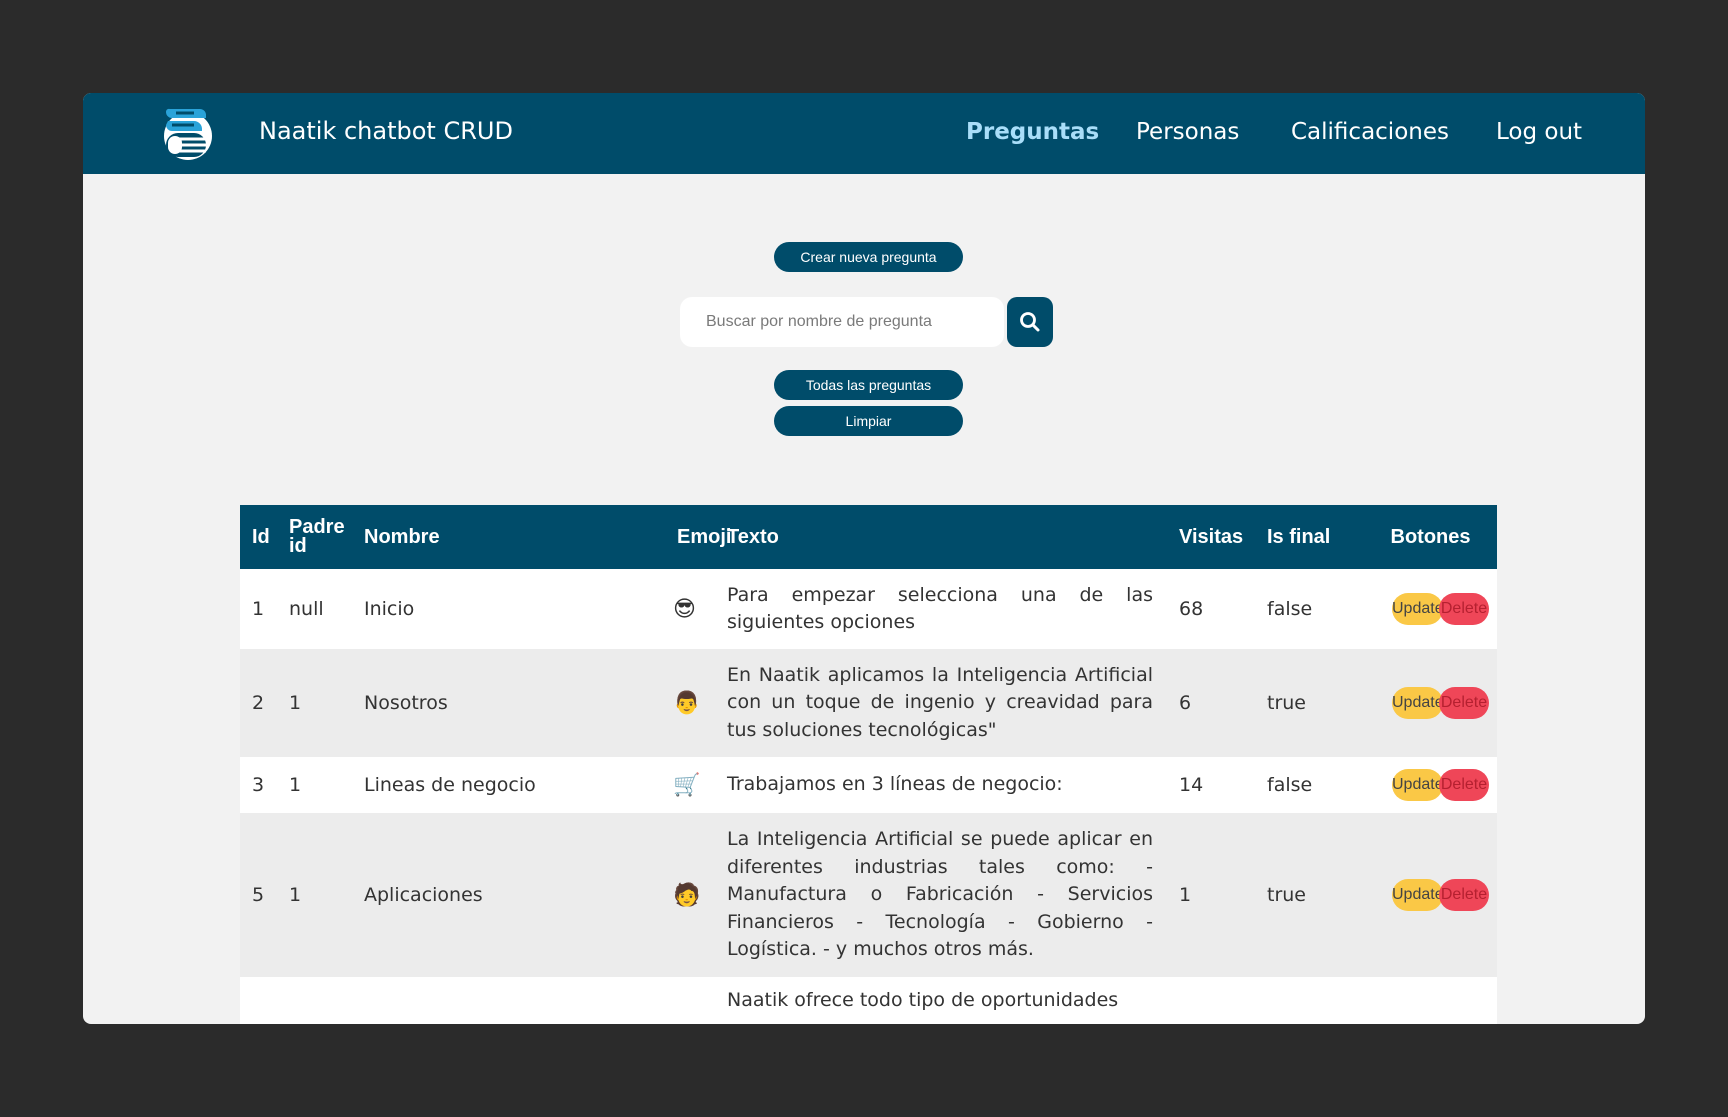 Image resolution: width=1728 pixels, height=1117 pixels. I want to click on nav-link-personas: Personas, so click(1187, 132).